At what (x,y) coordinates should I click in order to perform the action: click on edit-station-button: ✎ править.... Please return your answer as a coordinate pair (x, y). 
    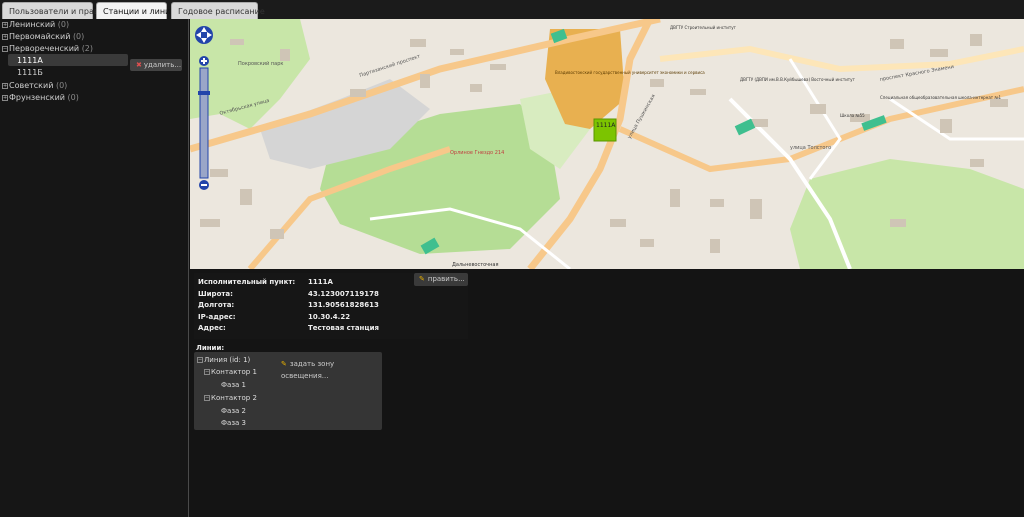
    Looking at the image, I should click on (441, 279).